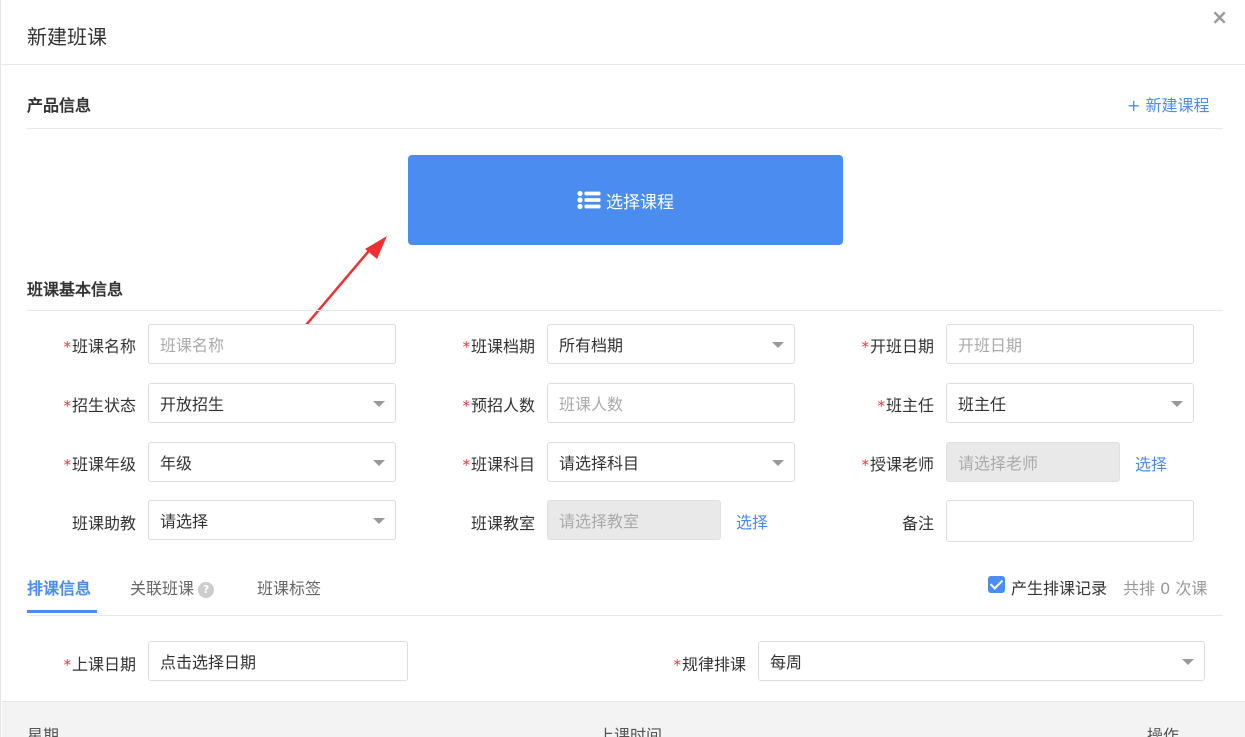 This screenshot has width=1245, height=737. What do you see at coordinates (1168, 104) in the screenshot?
I see `new-course-link: + 新建课程` at bounding box center [1168, 104].